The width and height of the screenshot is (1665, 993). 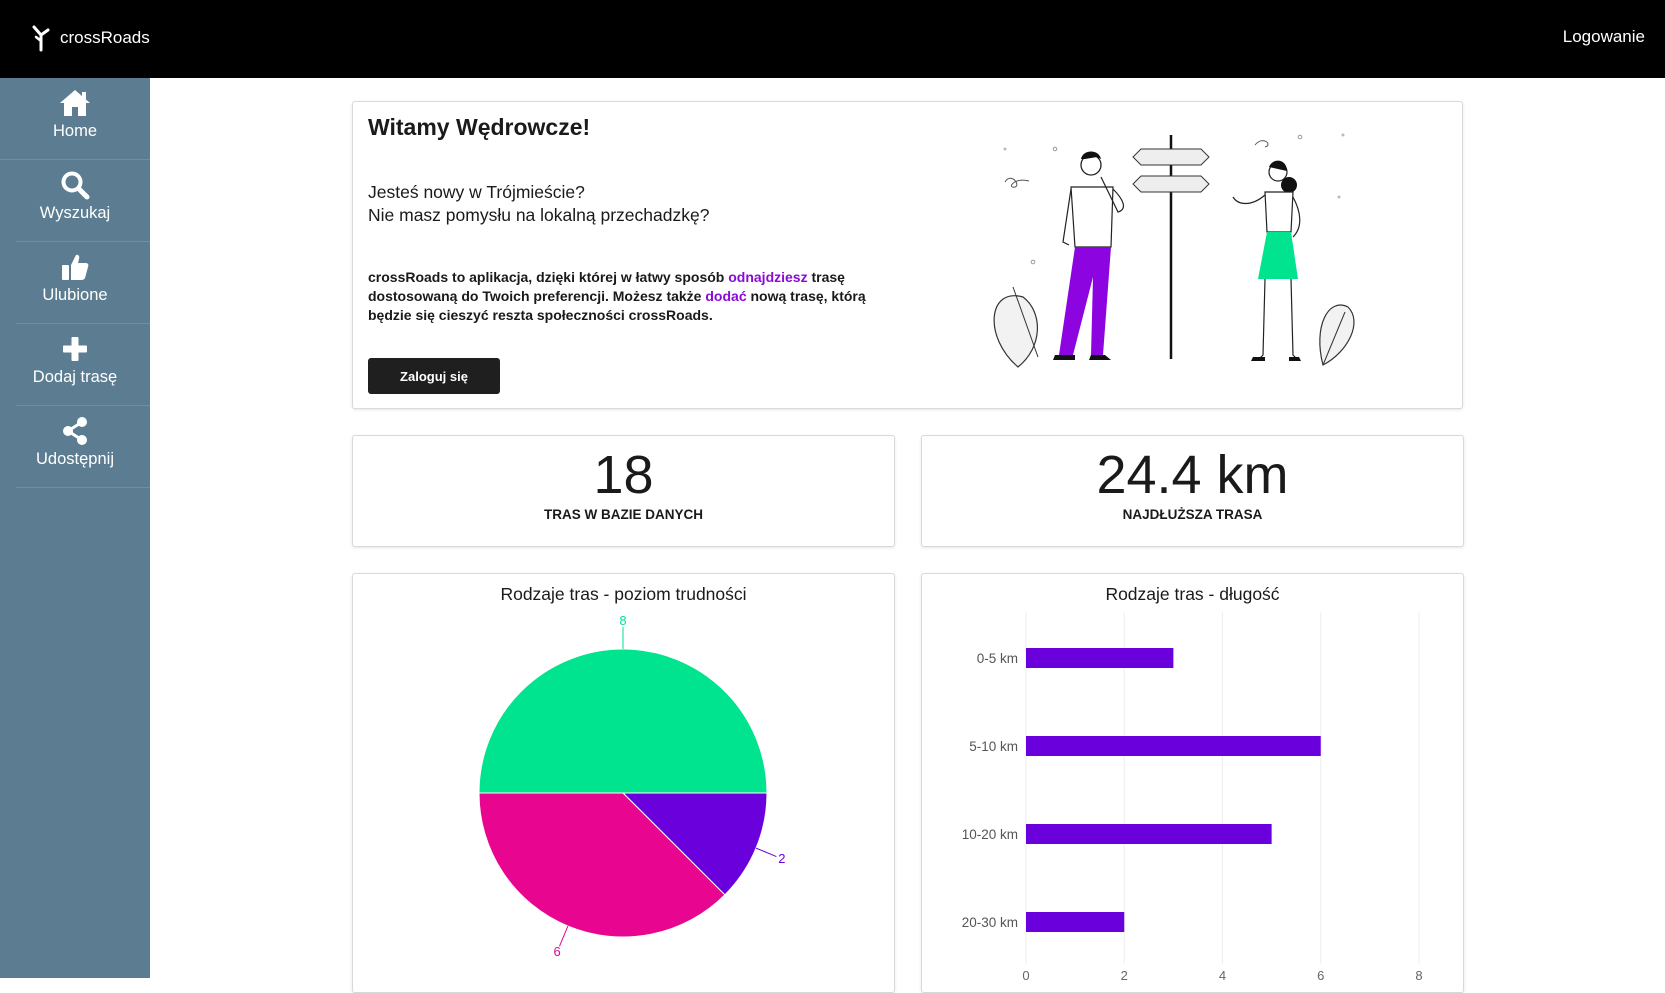 I want to click on pie-data-label: 8, so click(x=622, y=620).